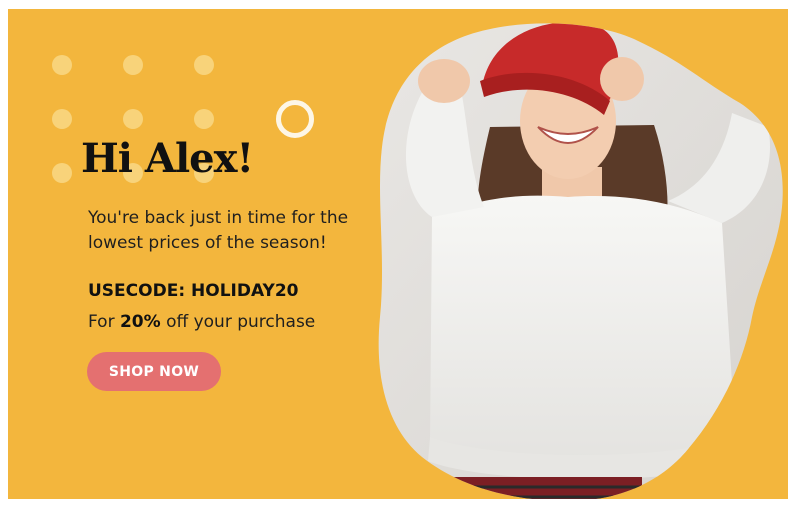 The width and height of the screenshot is (796, 508). What do you see at coordinates (104, 322) in the screenshot?
I see `offer-prefix: For` at bounding box center [104, 322].